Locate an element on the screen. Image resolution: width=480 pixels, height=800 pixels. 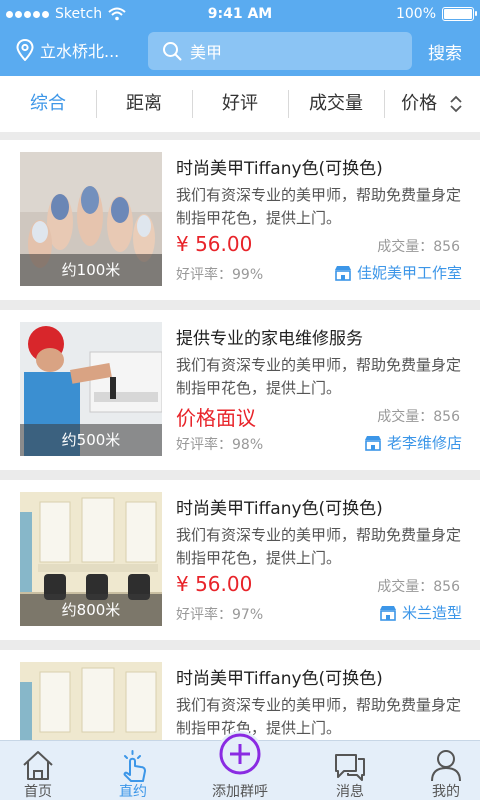
distance-label: 约800米 is located at coordinates (91, 610).